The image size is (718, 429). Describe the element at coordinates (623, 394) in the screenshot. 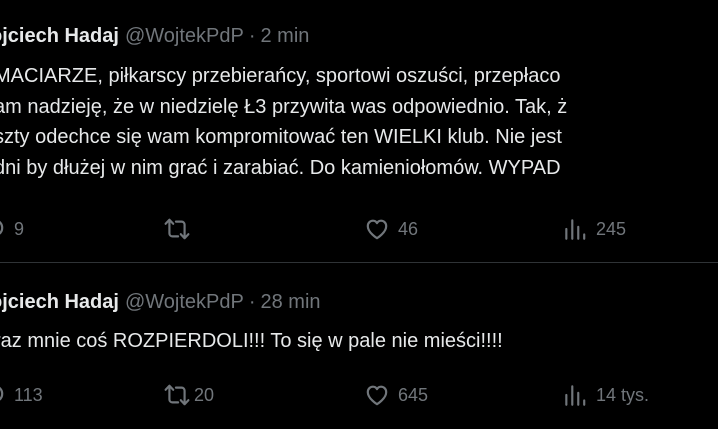

I see `view-count: 14 tys.` at that location.